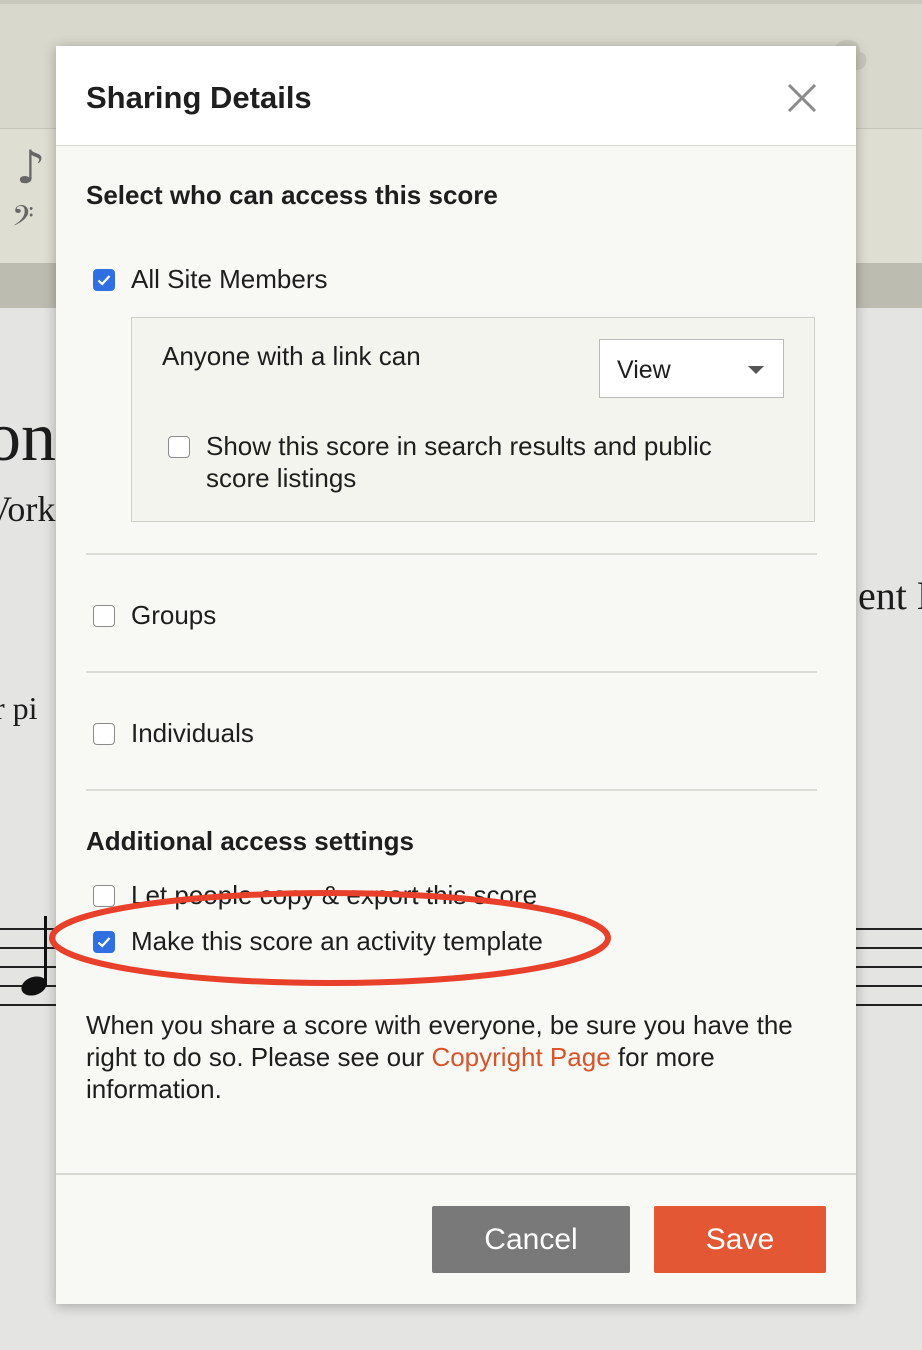 This screenshot has height=1350, width=922. What do you see at coordinates (250, 841) in the screenshot?
I see `additional-settings-heading: Additional access settings` at bounding box center [250, 841].